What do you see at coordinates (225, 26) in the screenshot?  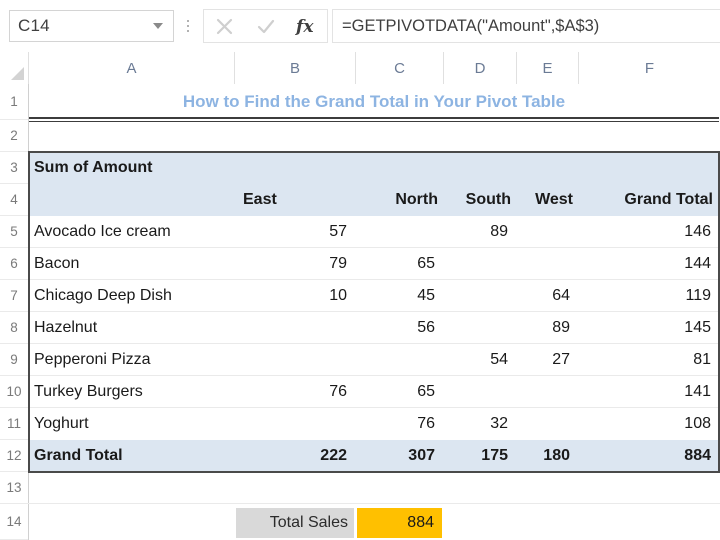 I see `close-x-icon` at bounding box center [225, 26].